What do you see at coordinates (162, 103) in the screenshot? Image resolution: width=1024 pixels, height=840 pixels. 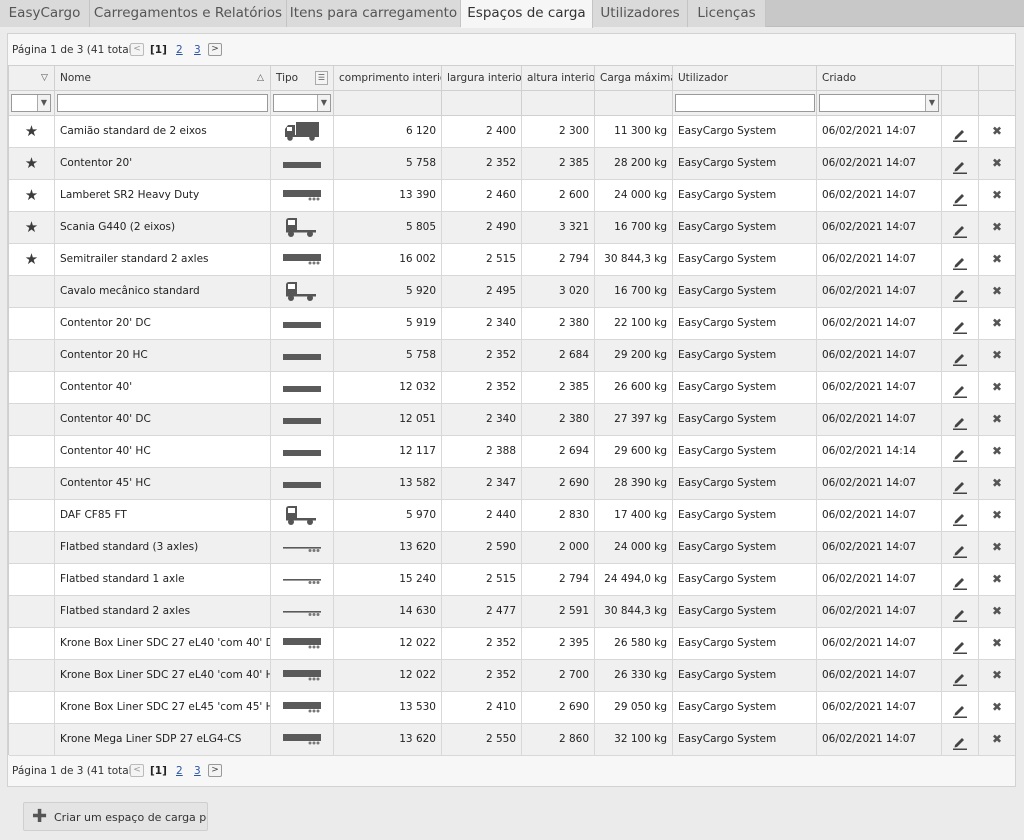 I see `filter-name-input` at bounding box center [162, 103].